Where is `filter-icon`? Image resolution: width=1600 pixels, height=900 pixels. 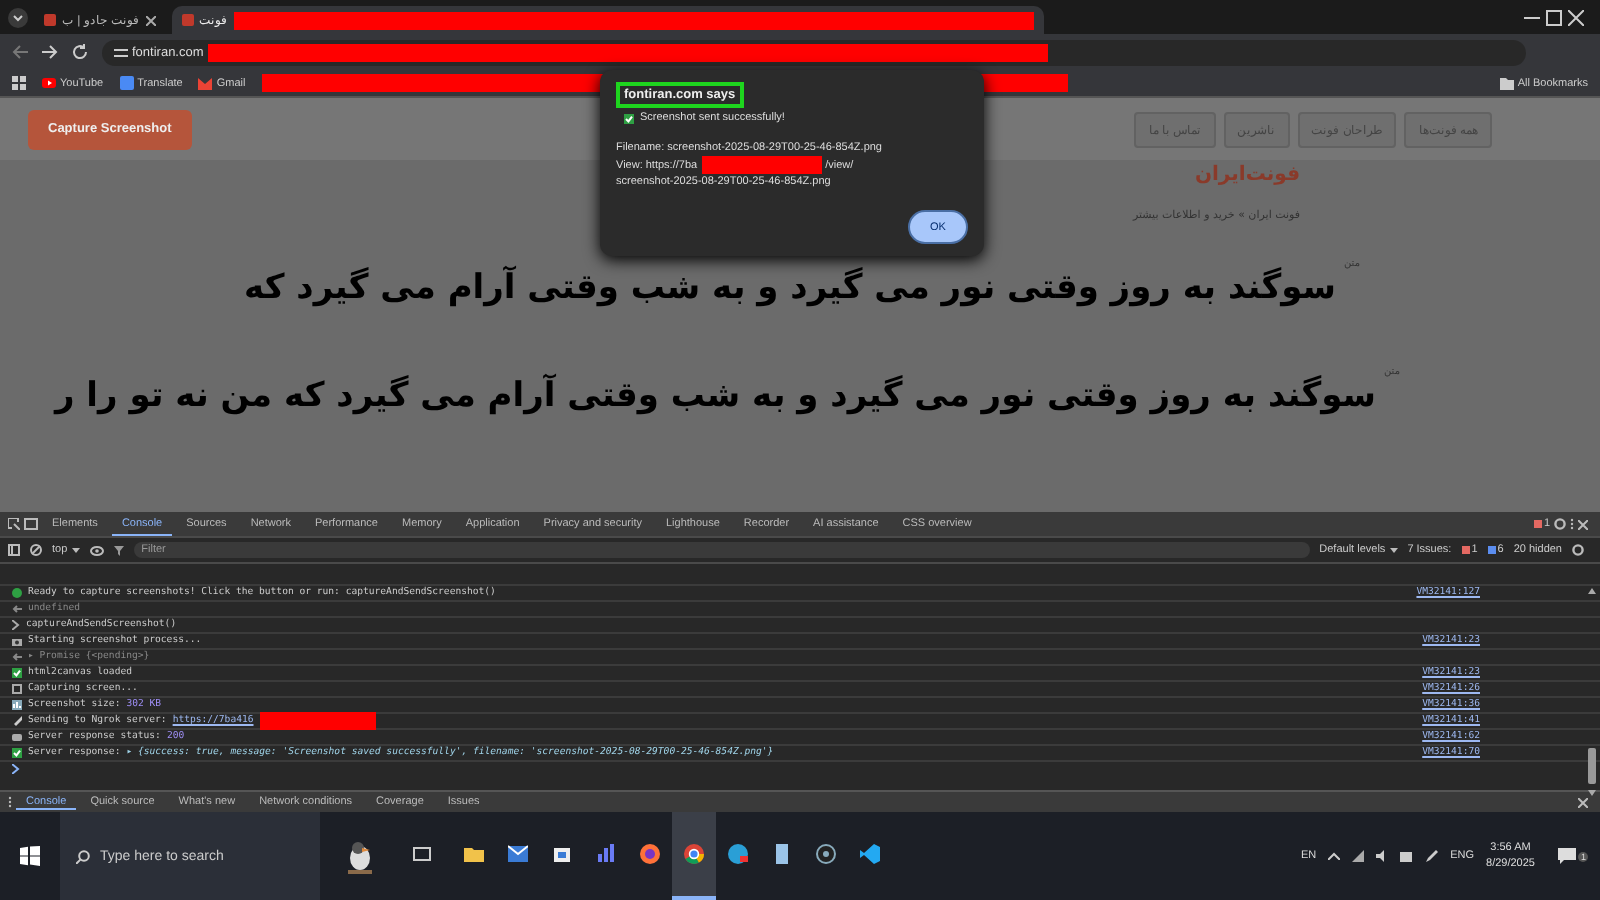
filter-icon is located at coordinates (118, 550).